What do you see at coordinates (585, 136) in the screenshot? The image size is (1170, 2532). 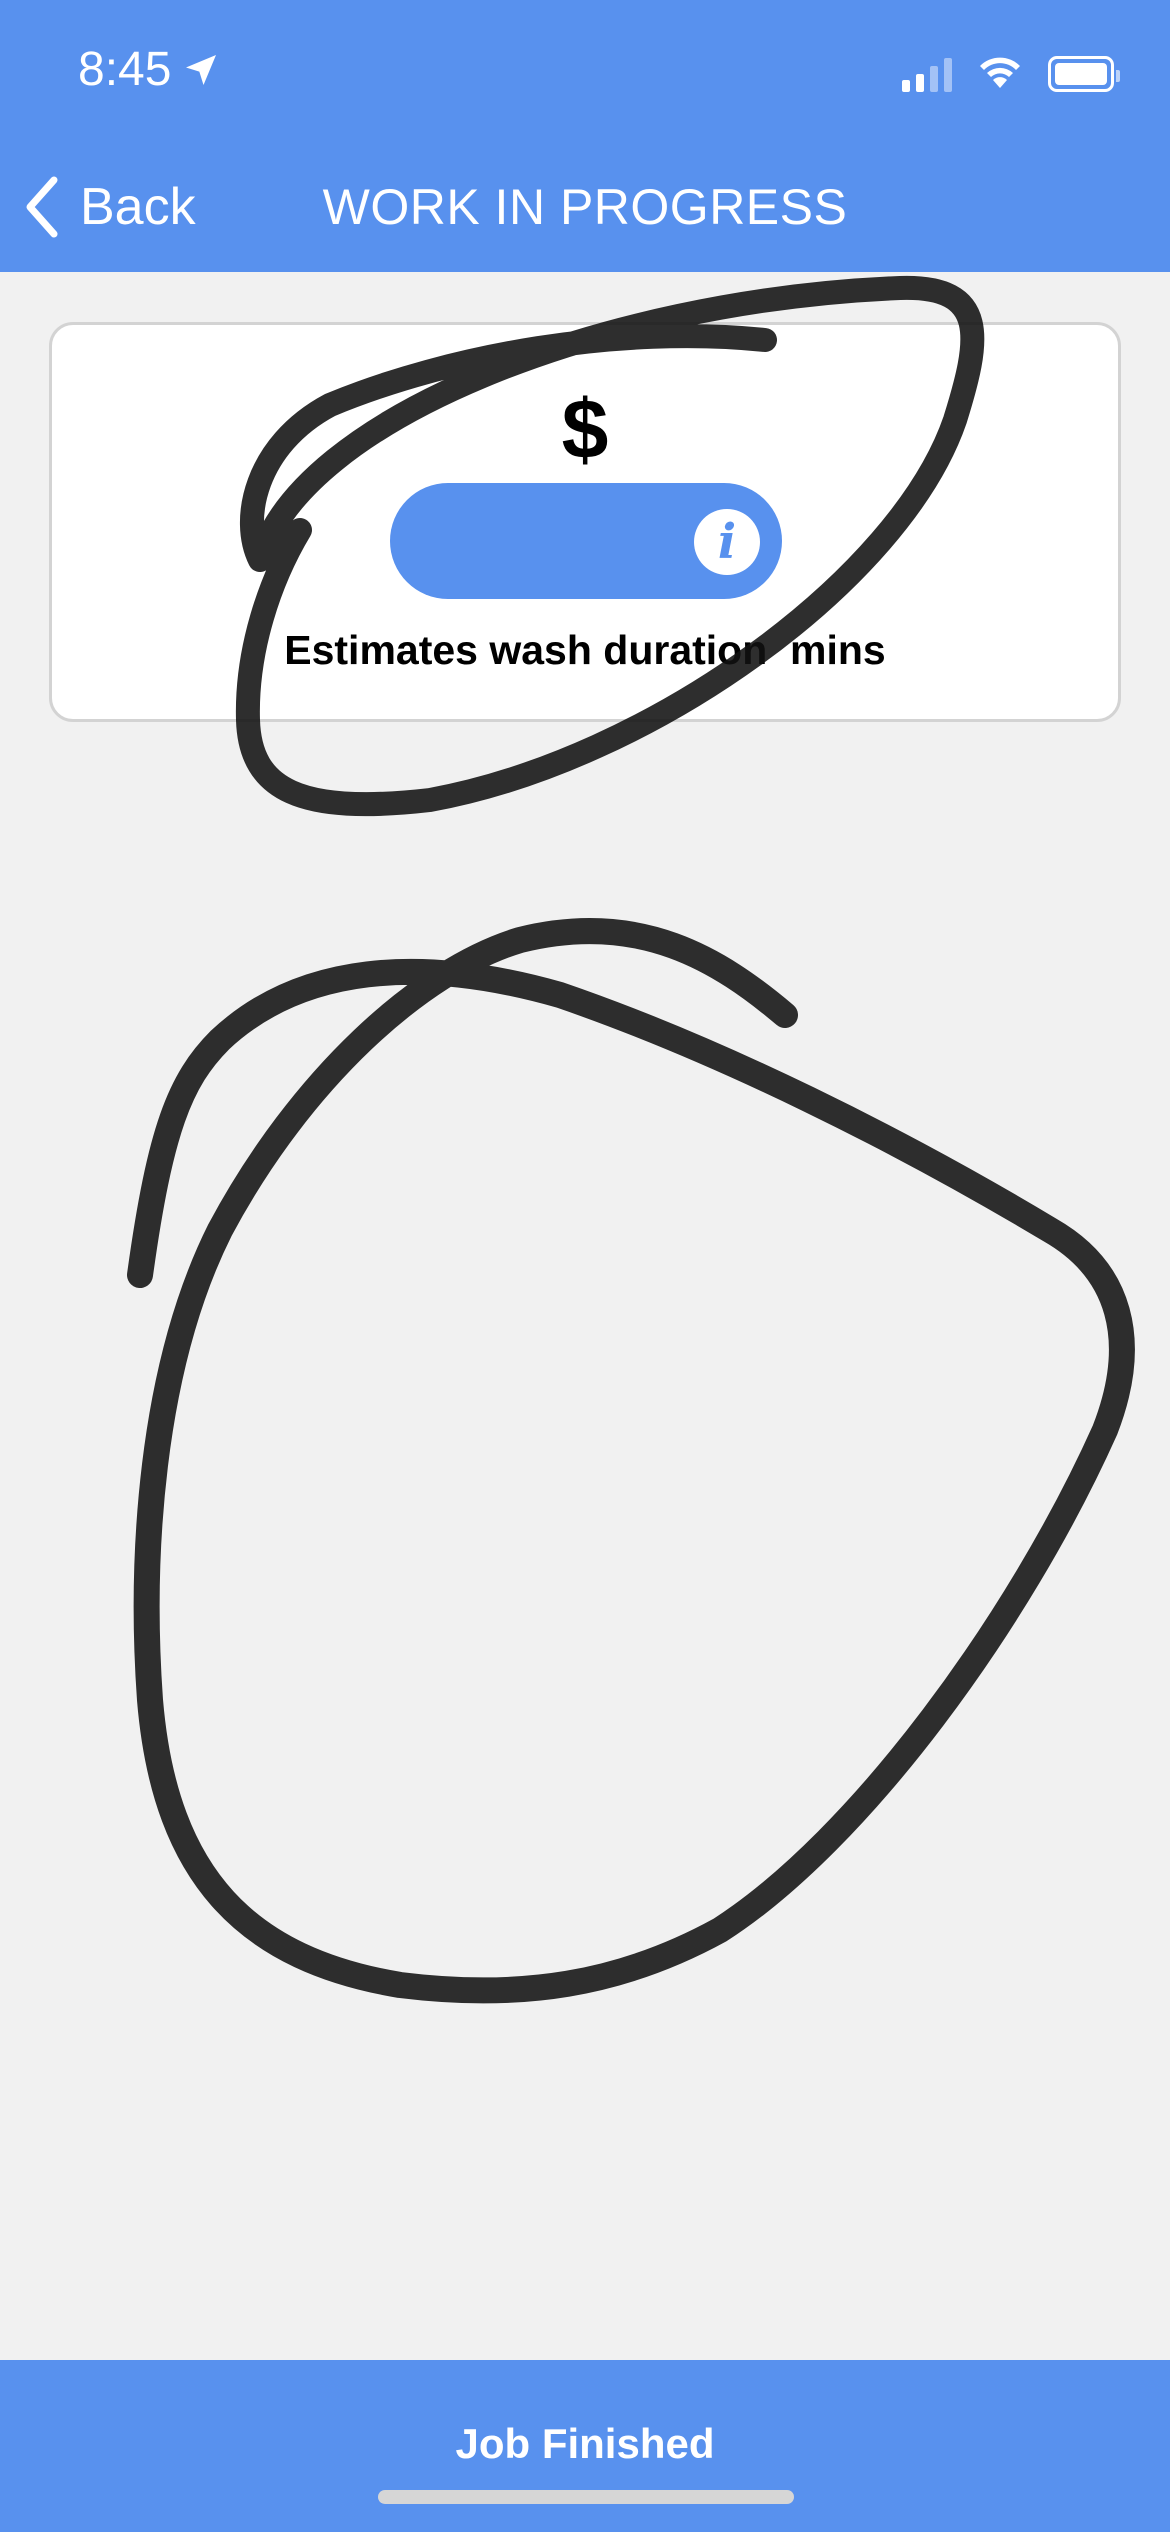 I see `header: 8:45 Back WORK IN PROGRESS` at bounding box center [585, 136].